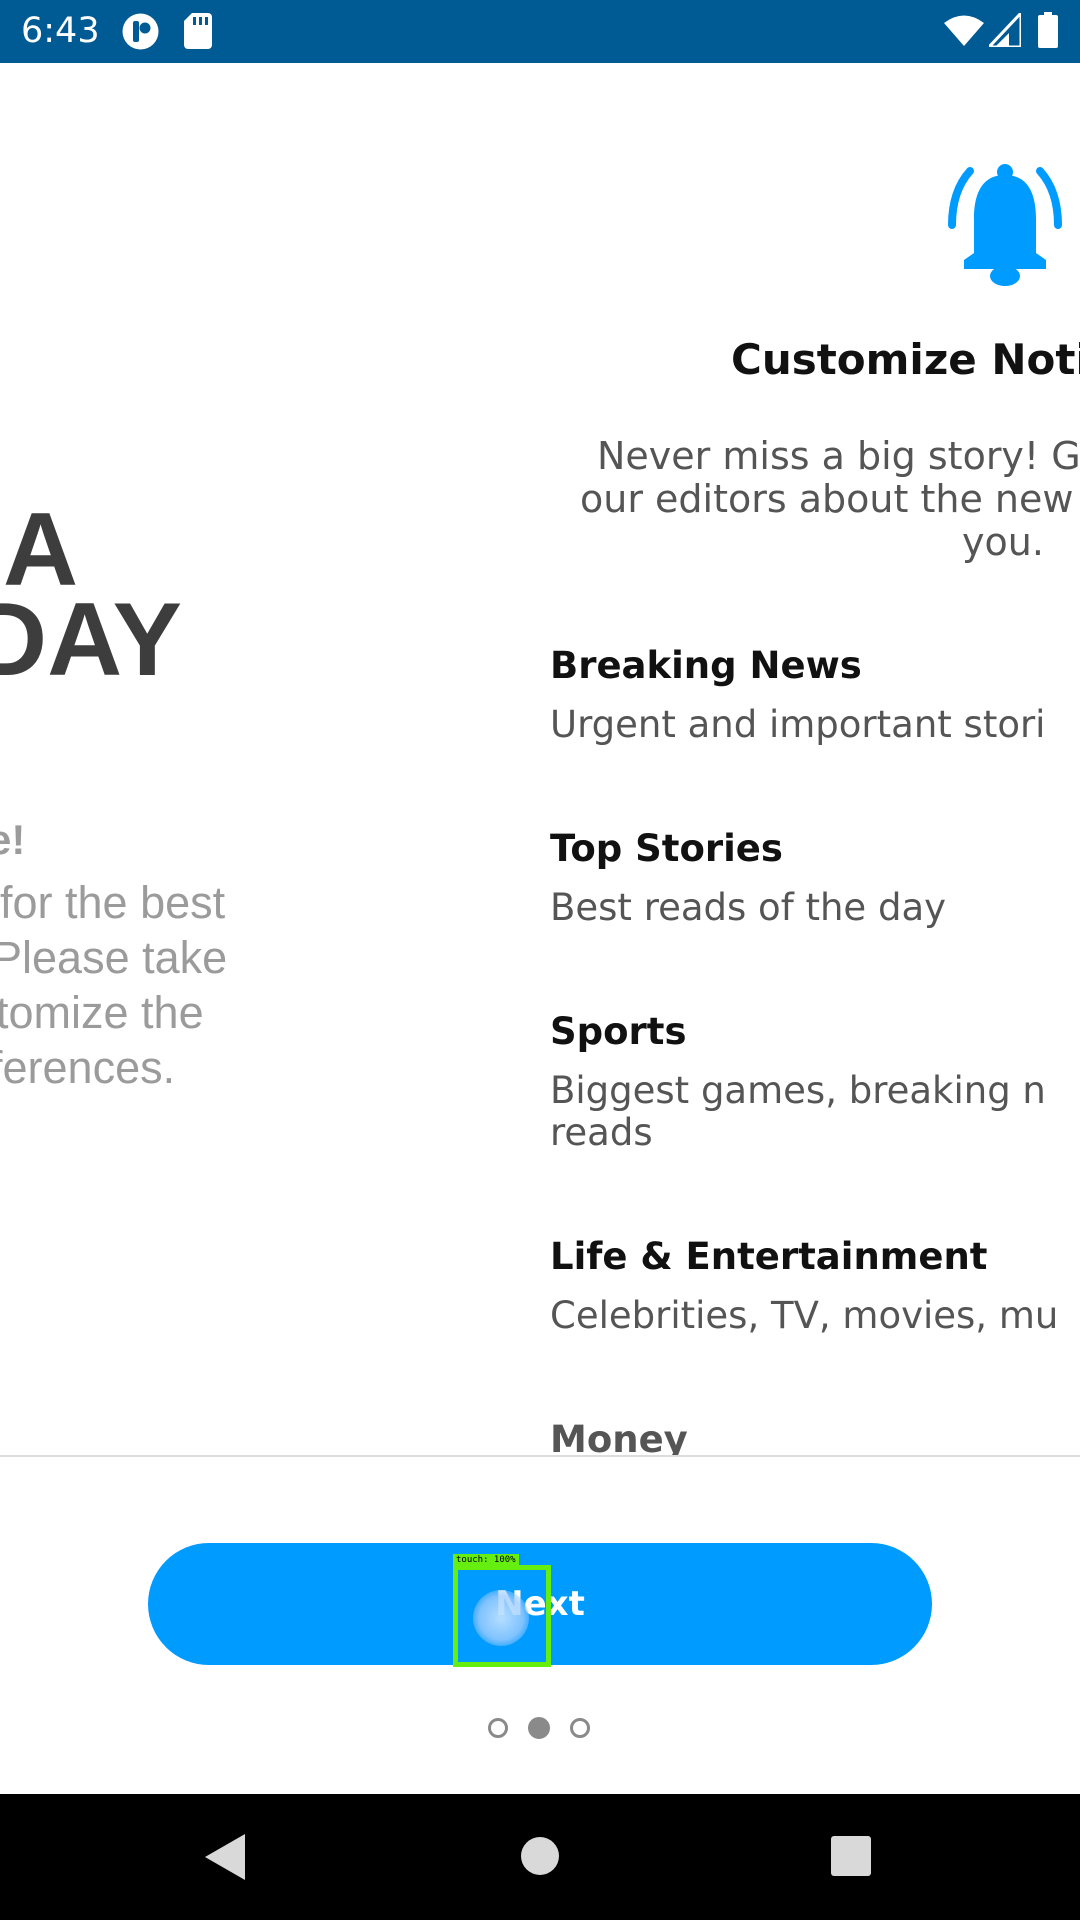  Describe the element at coordinates (827, 499) in the screenshot. I see `description-line: our editors about the new` at that location.